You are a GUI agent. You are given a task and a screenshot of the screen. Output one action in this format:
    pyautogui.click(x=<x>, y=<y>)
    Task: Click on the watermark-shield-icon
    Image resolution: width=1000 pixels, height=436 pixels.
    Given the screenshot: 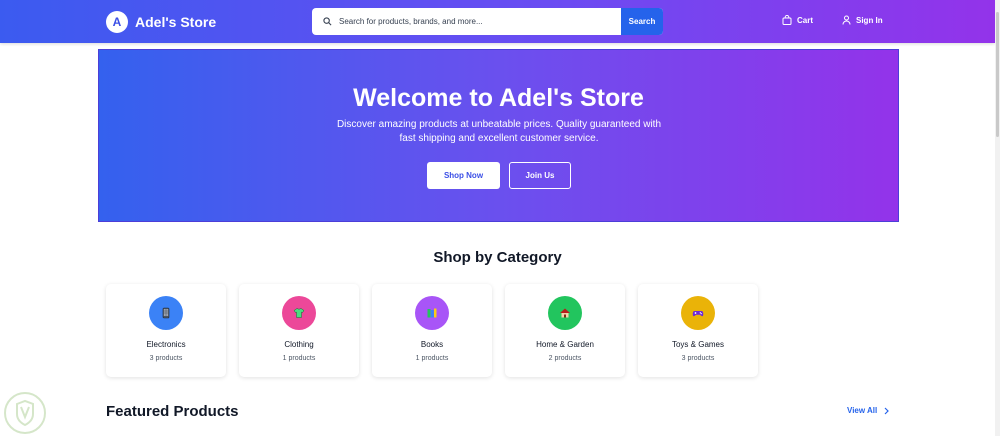 What is the action you would take?
    pyautogui.click(x=25, y=413)
    